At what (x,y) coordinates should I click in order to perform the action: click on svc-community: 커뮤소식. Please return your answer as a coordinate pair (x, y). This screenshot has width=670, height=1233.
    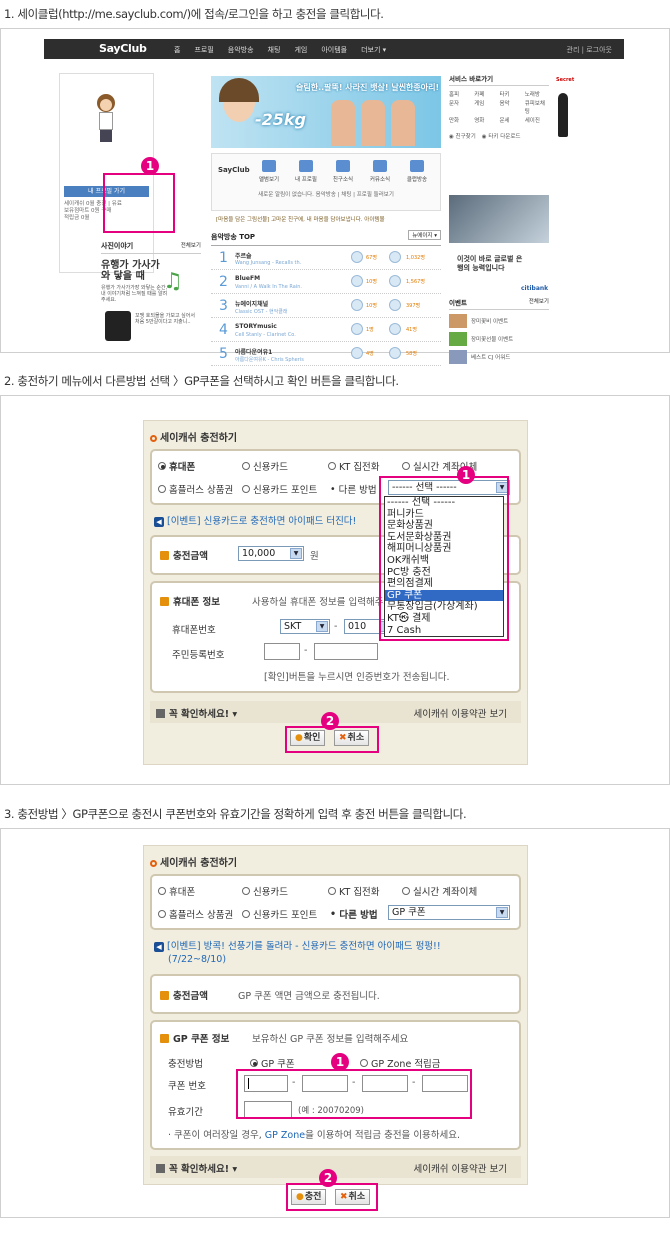
    Looking at the image, I should click on (380, 171).